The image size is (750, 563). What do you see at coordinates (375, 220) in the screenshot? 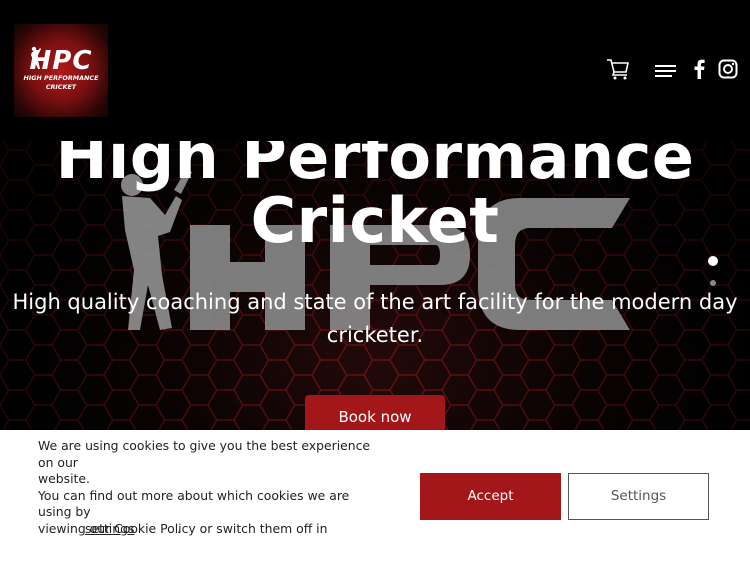
I see `hero-title-line2: Cricket` at bounding box center [375, 220].